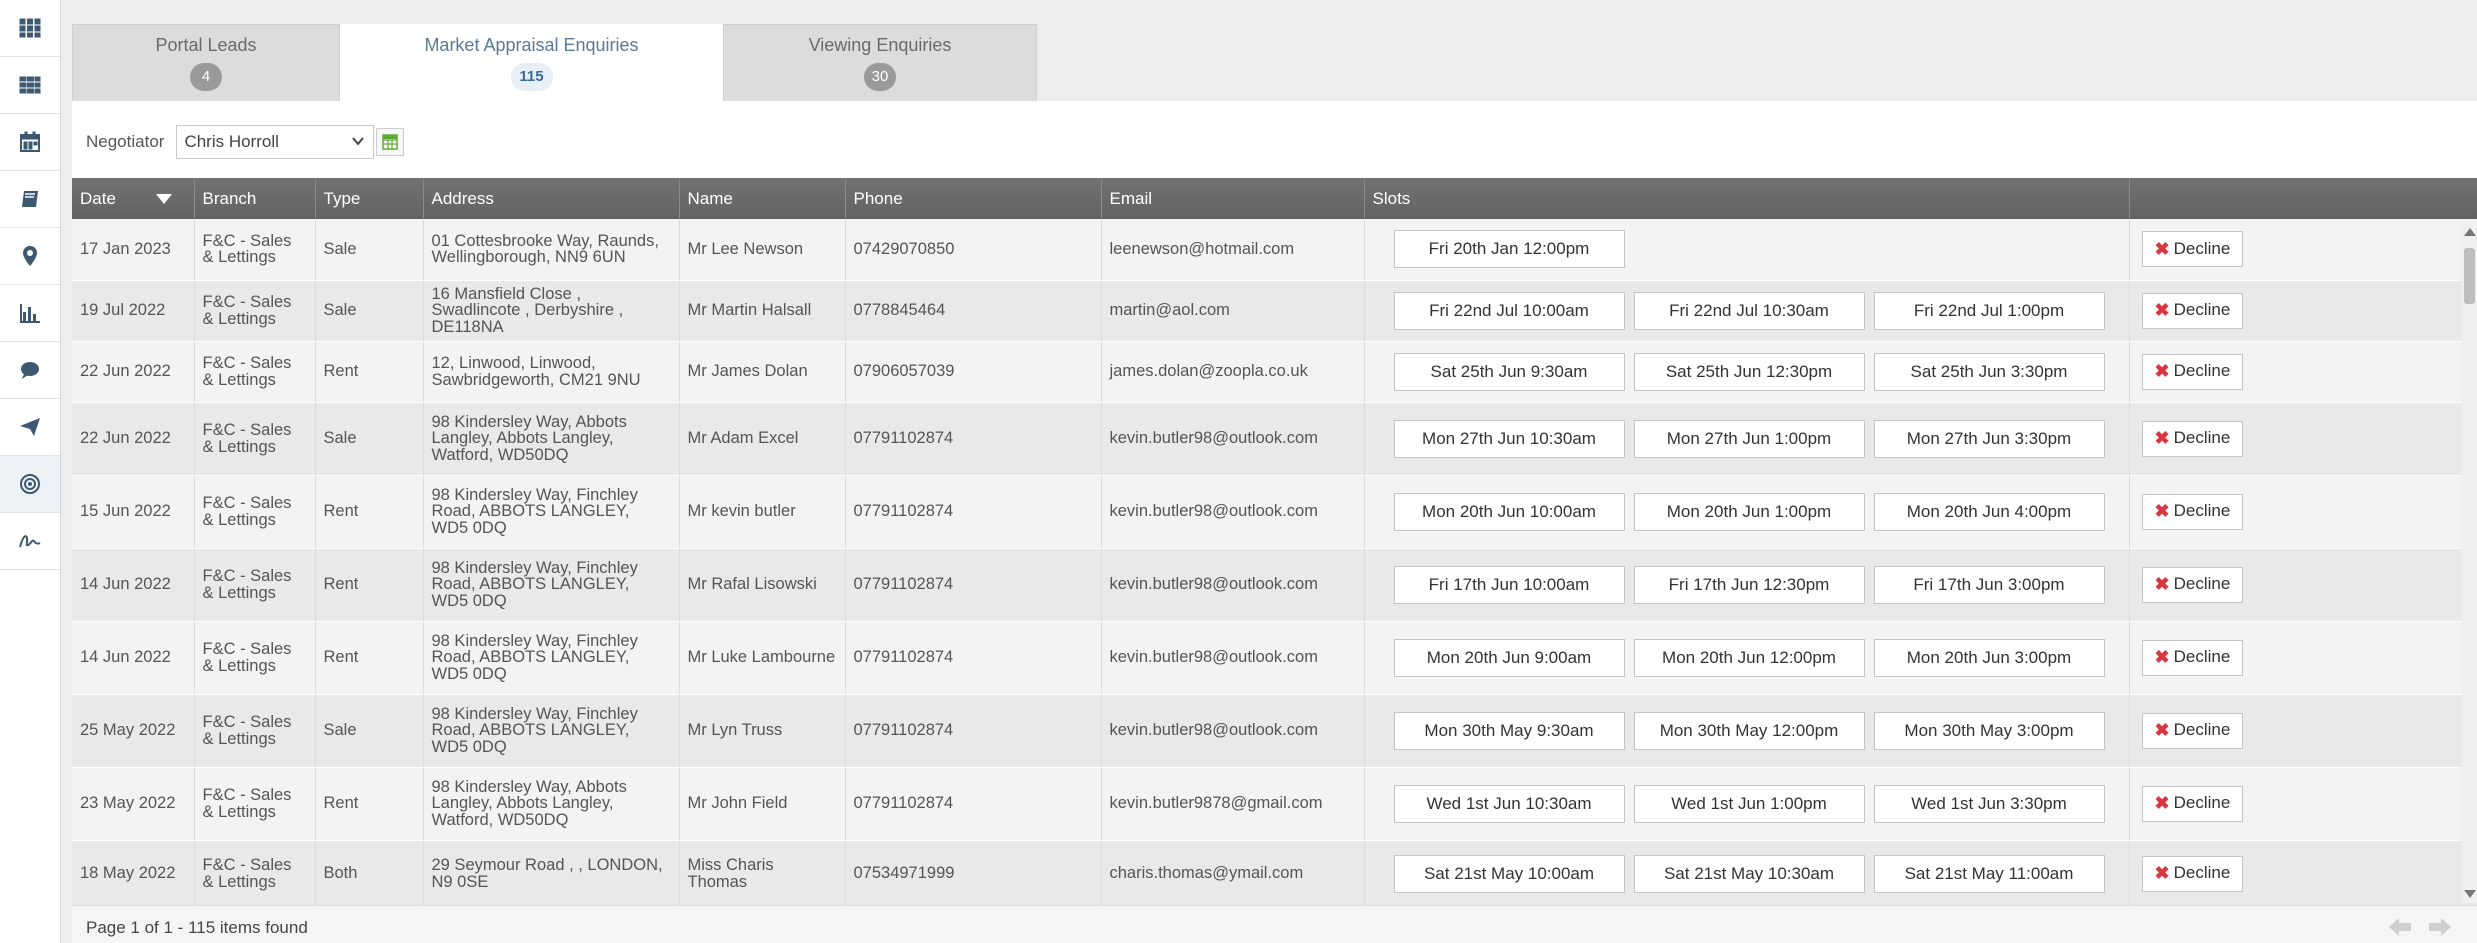 The width and height of the screenshot is (2477, 943). What do you see at coordinates (973, 250) in the screenshot?
I see `cell-phone: 07429070850` at bounding box center [973, 250].